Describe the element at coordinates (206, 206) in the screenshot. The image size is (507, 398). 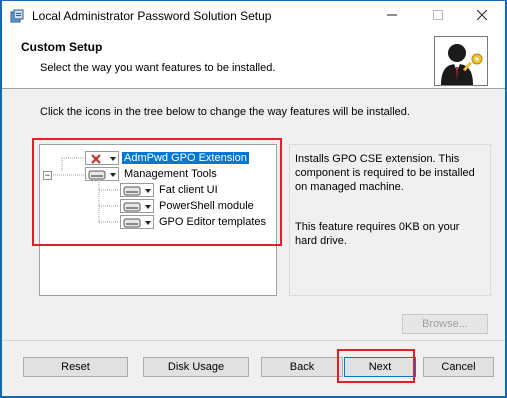
I see `tree-item-label: PowerShell module` at that location.